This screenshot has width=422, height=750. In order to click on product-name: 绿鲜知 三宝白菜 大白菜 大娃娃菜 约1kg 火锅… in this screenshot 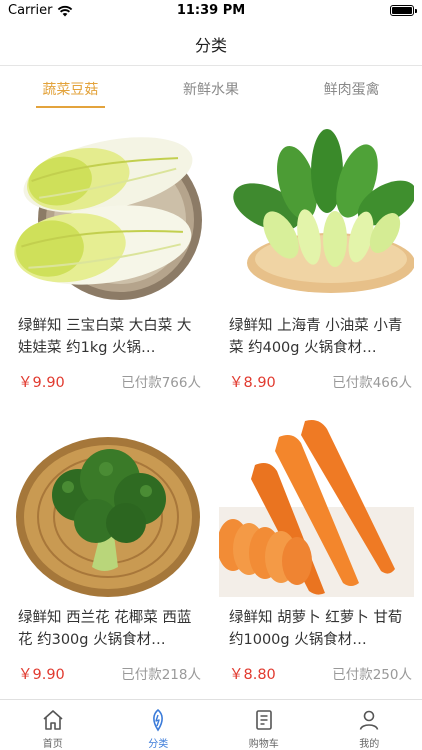, I will do `click(105, 337)`.